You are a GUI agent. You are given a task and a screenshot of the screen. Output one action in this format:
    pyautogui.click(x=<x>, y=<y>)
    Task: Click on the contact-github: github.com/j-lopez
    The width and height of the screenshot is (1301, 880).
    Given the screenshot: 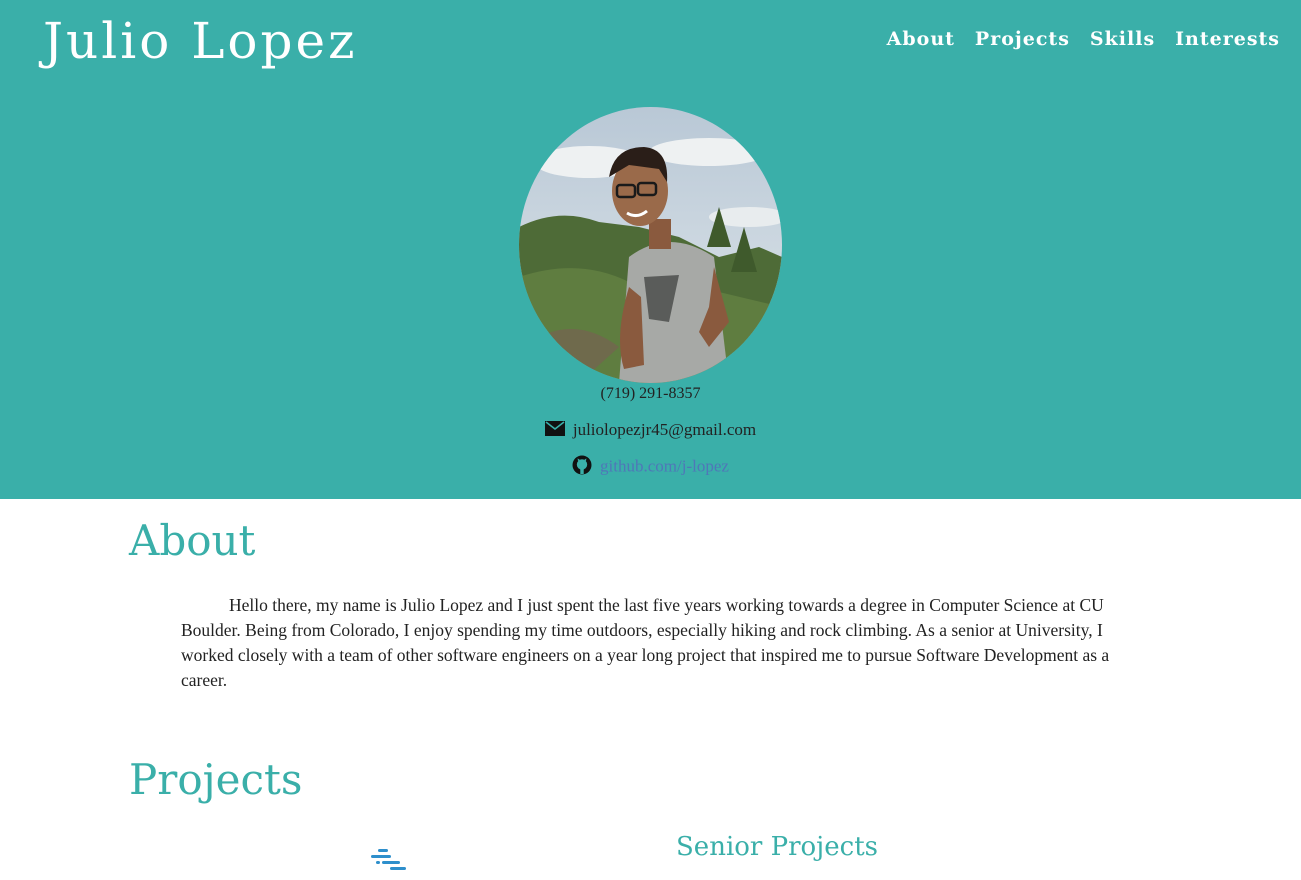 What is the action you would take?
    pyautogui.click(x=650, y=467)
    